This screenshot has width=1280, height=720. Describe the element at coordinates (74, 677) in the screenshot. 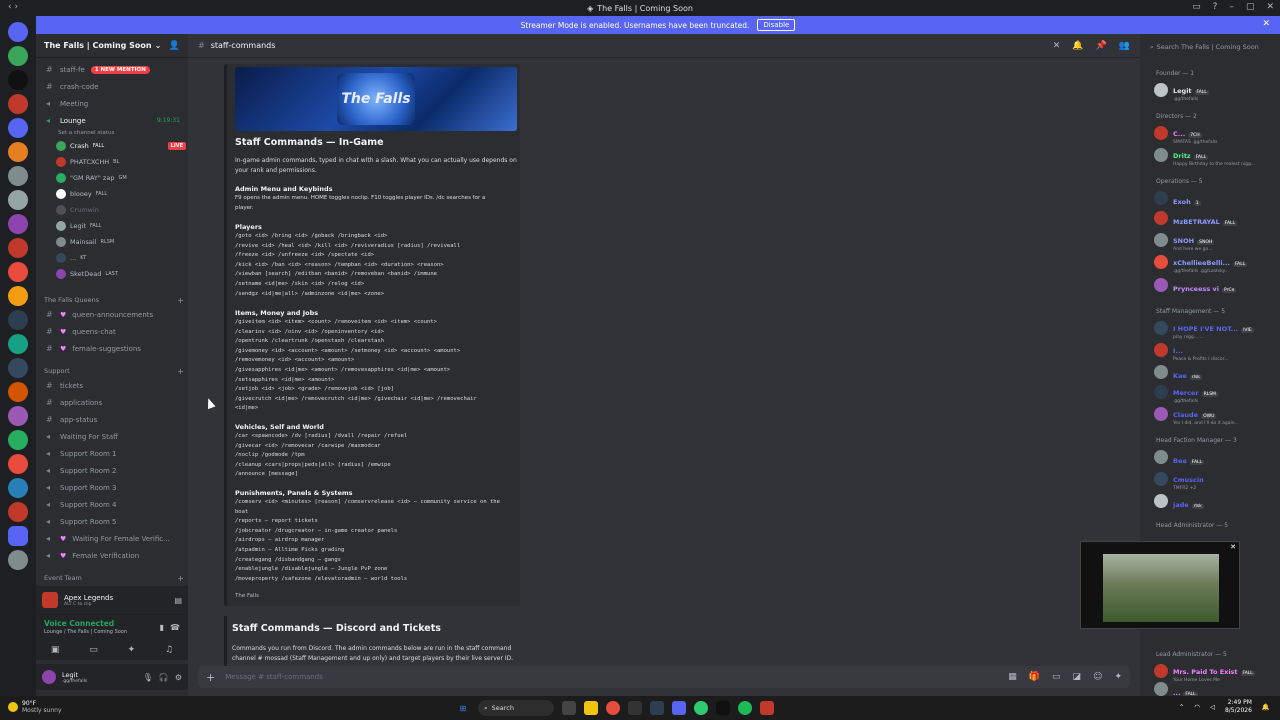

I see `user-info: Legit .gg/thefalls` at that location.